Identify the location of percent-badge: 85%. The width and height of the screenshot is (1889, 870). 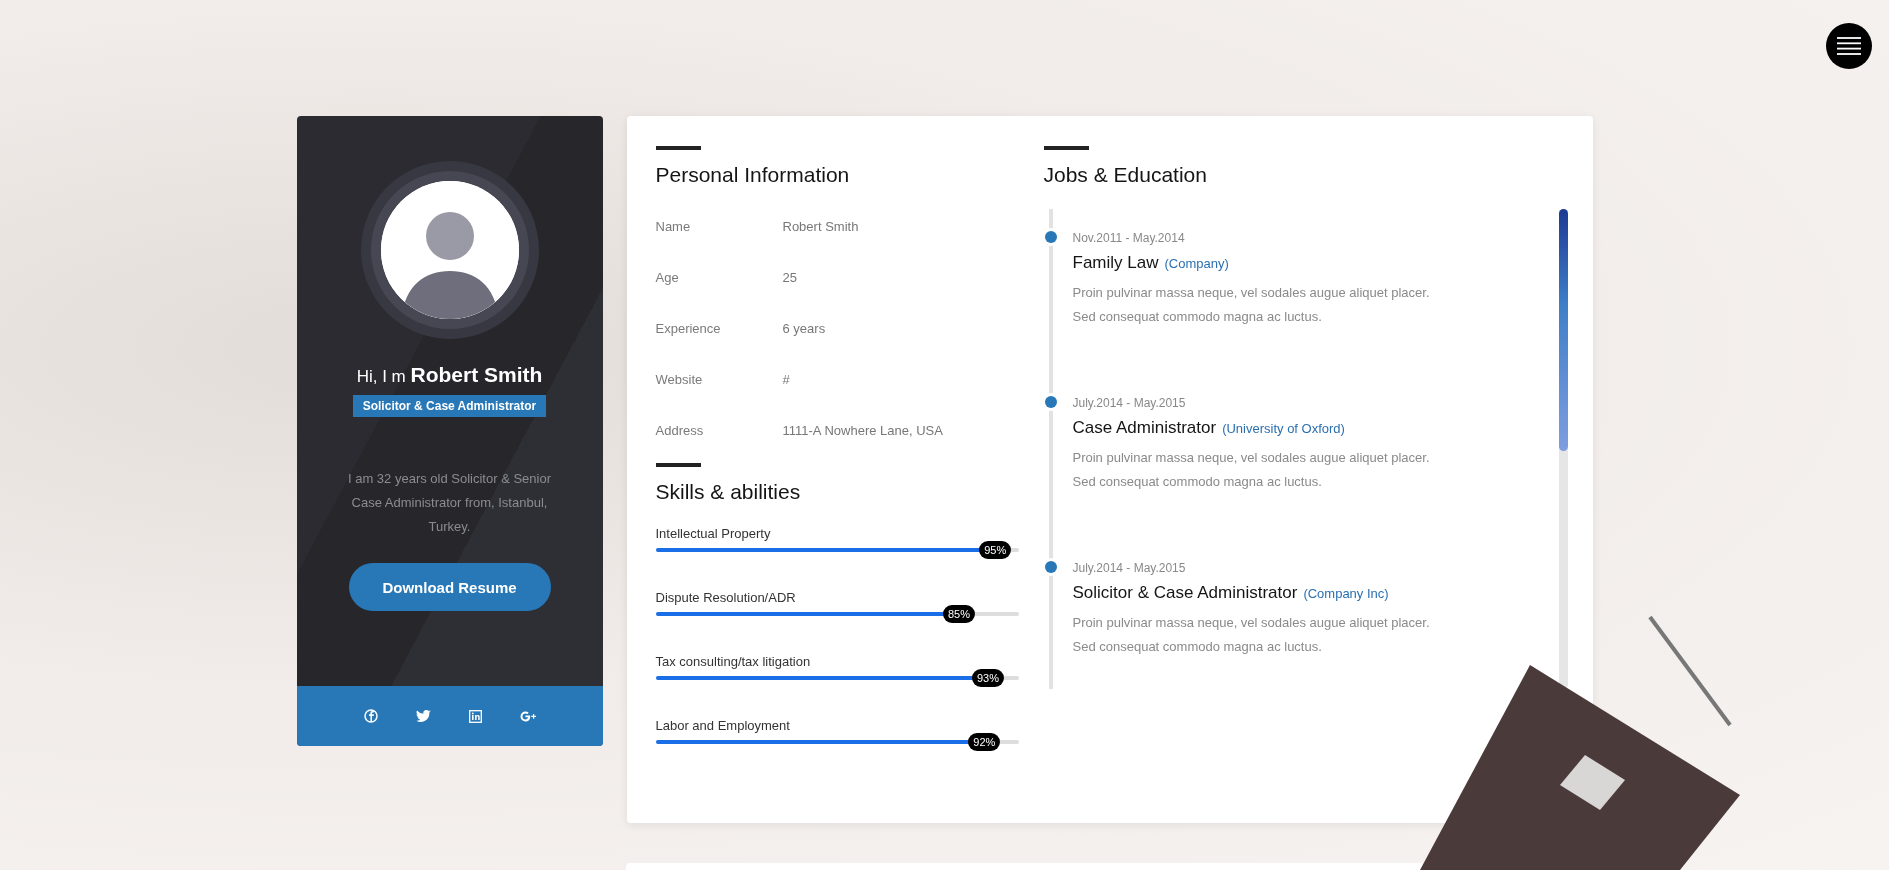
(958, 614).